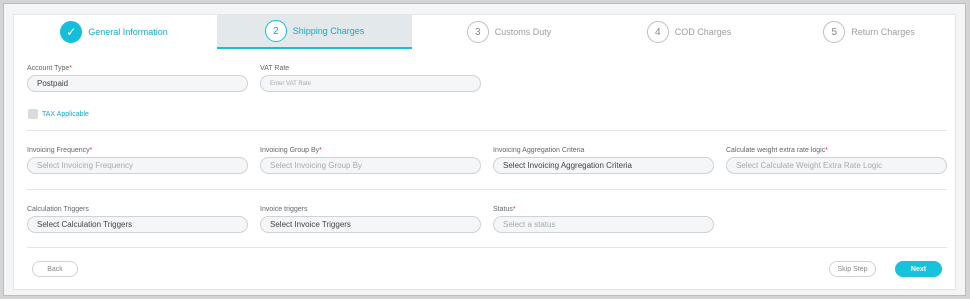  Describe the element at coordinates (836, 165) in the screenshot. I see `weight-extra-rate-select: Select Calculate Weight Extra Rate Logic` at that location.